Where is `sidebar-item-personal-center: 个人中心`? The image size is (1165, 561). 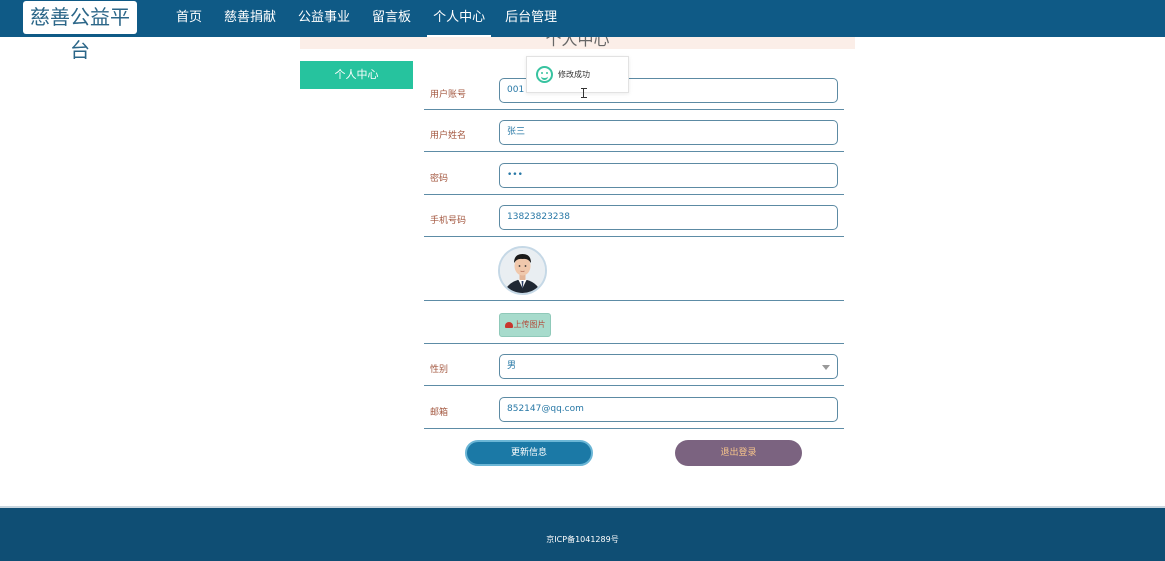
sidebar-item-personal-center: 个人中心 is located at coordinates (356, 75).